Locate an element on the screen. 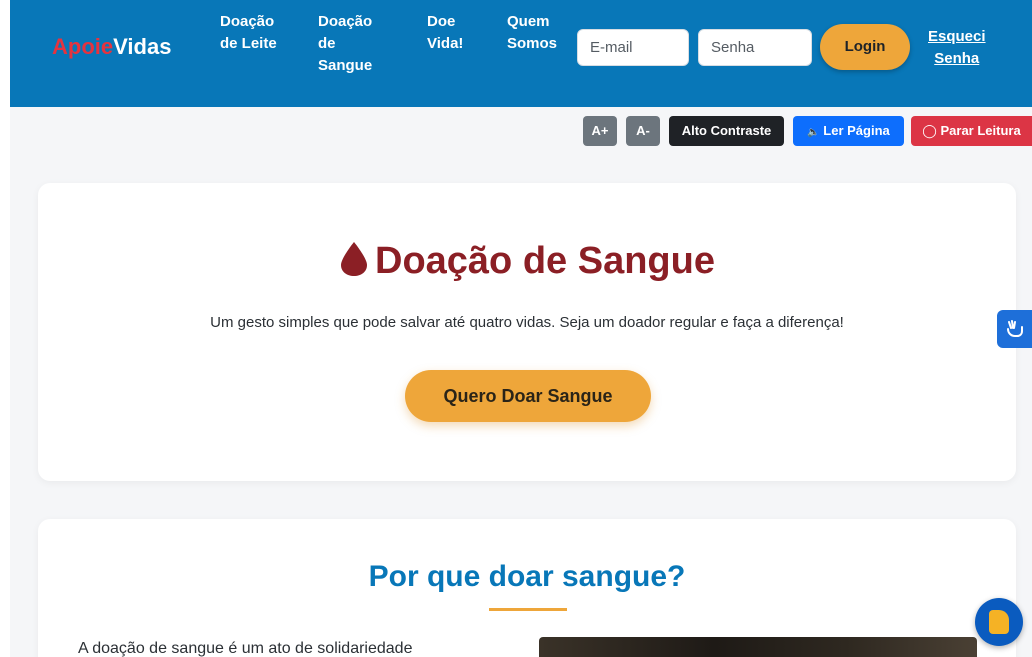  why-donate-title: Por que doar sangue? is located at coordinates (527, 576).